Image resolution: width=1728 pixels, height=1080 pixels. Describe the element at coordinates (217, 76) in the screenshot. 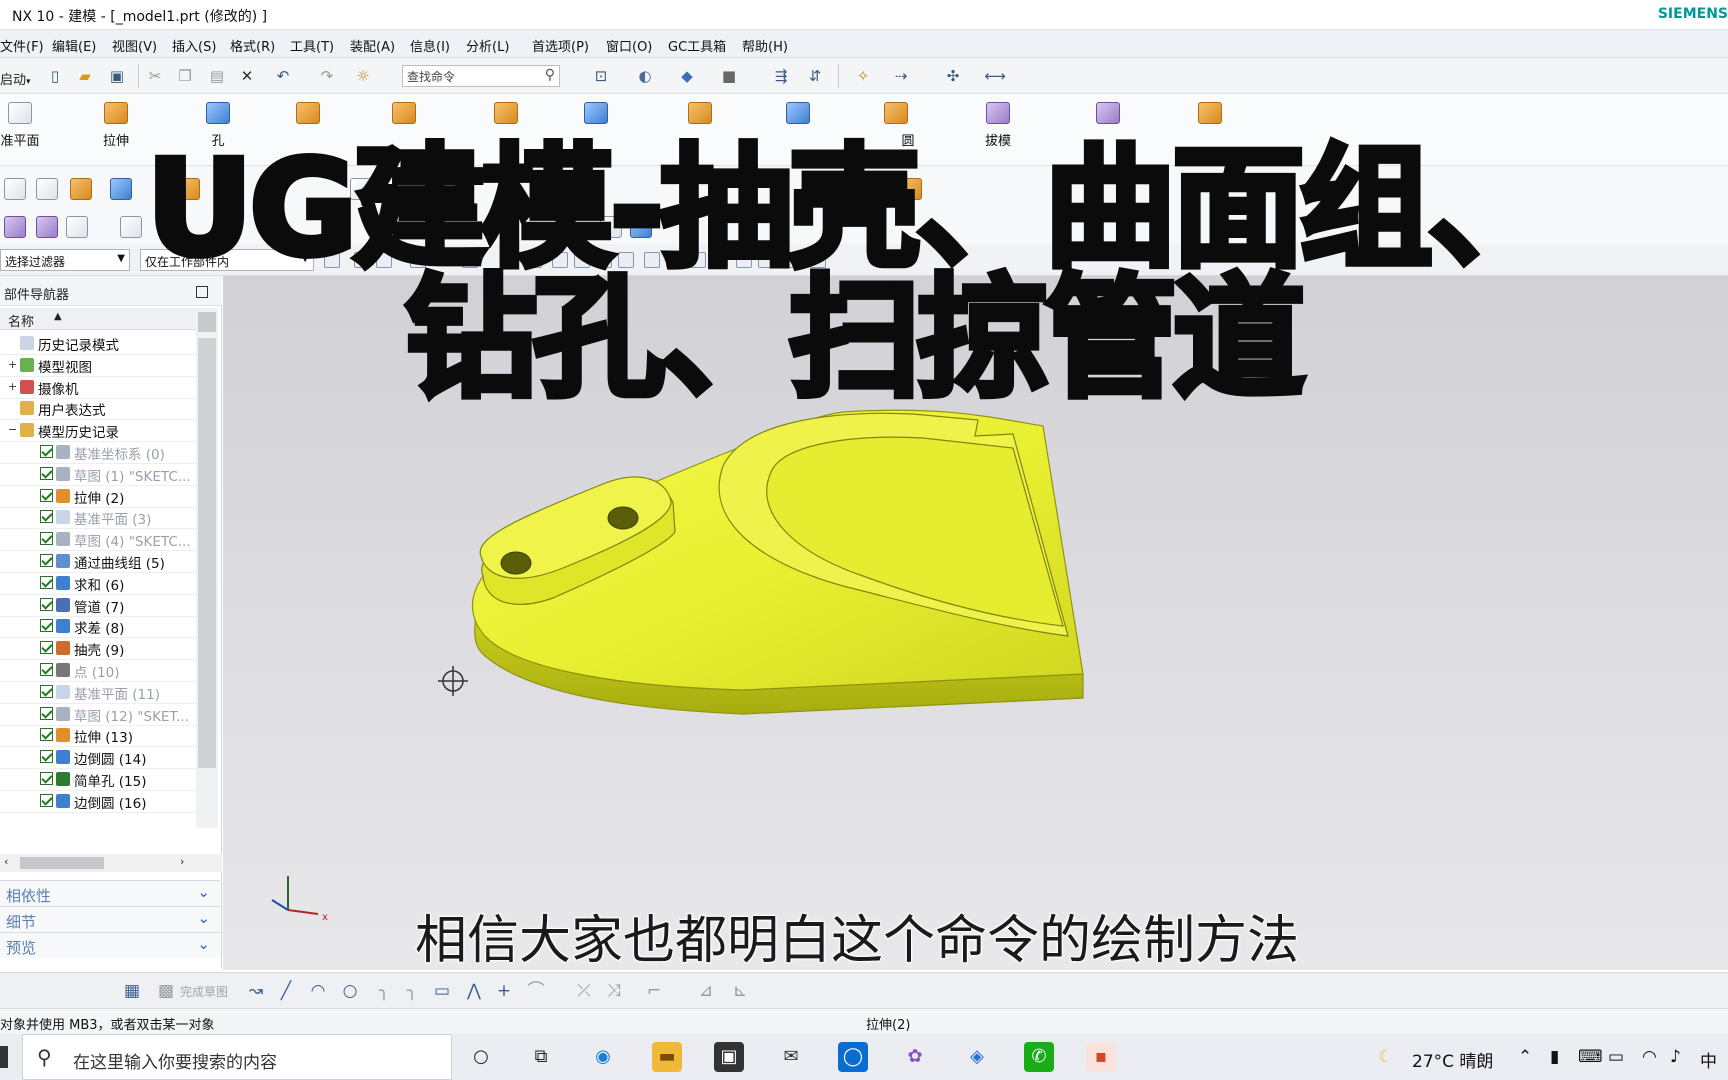

I see `paste-icon: ▤` at that location.